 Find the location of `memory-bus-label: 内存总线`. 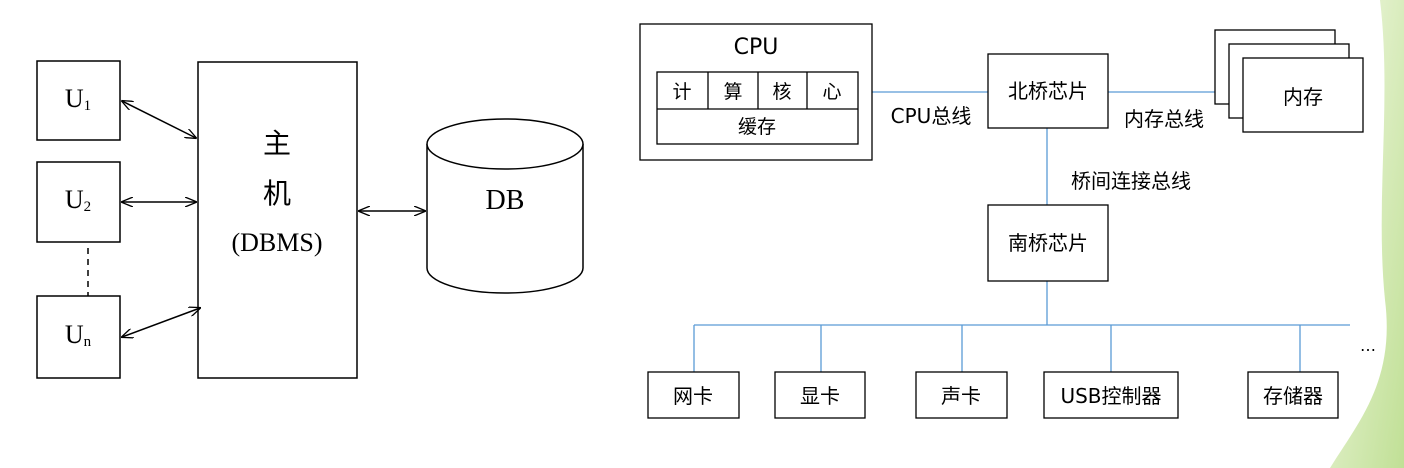

memory-bus-label: 内存总线 is located at coordinates (1164, 119).